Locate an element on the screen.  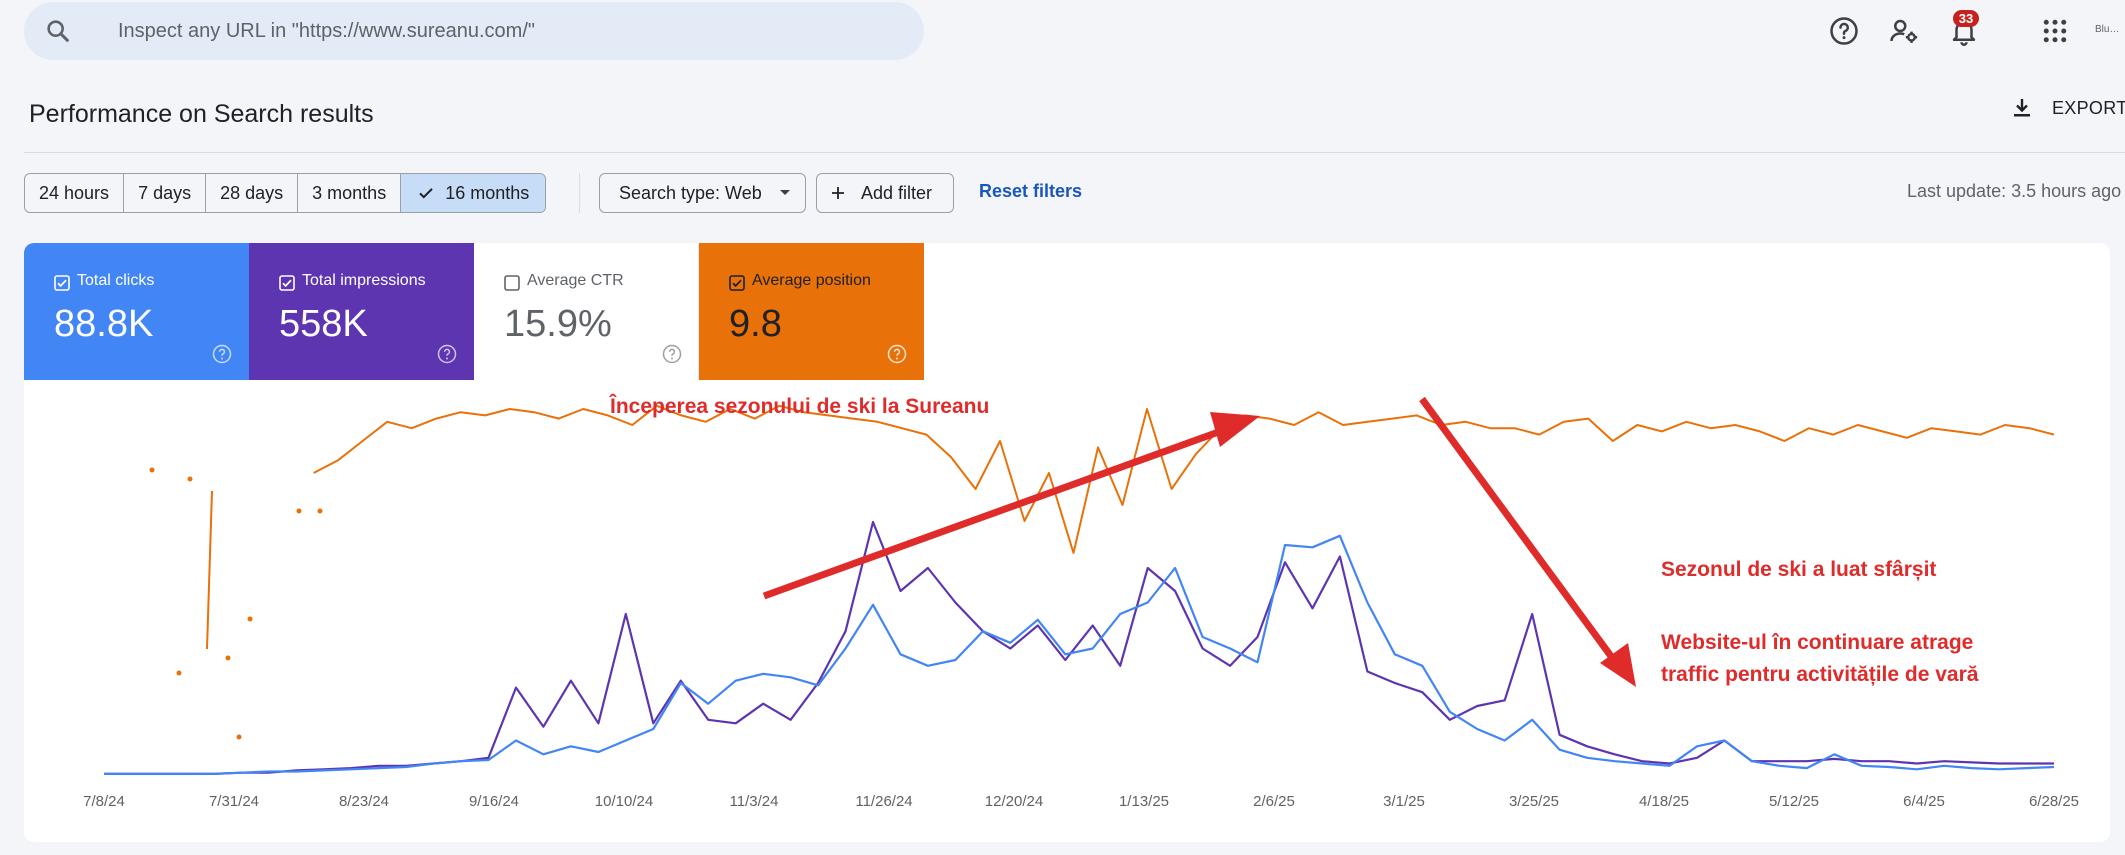
page-title: Performance on Search results is located at coordinates (201, 114).